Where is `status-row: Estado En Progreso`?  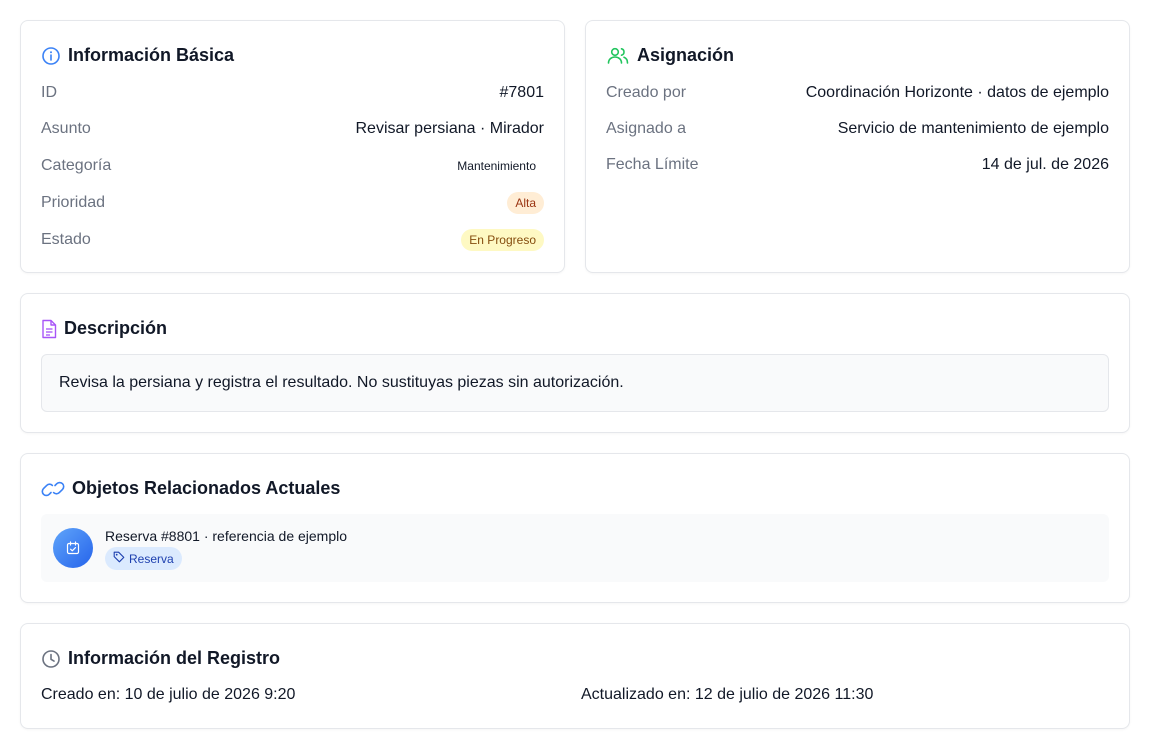
status-row: Estado En Progreso is located at coordinates (292, 240).